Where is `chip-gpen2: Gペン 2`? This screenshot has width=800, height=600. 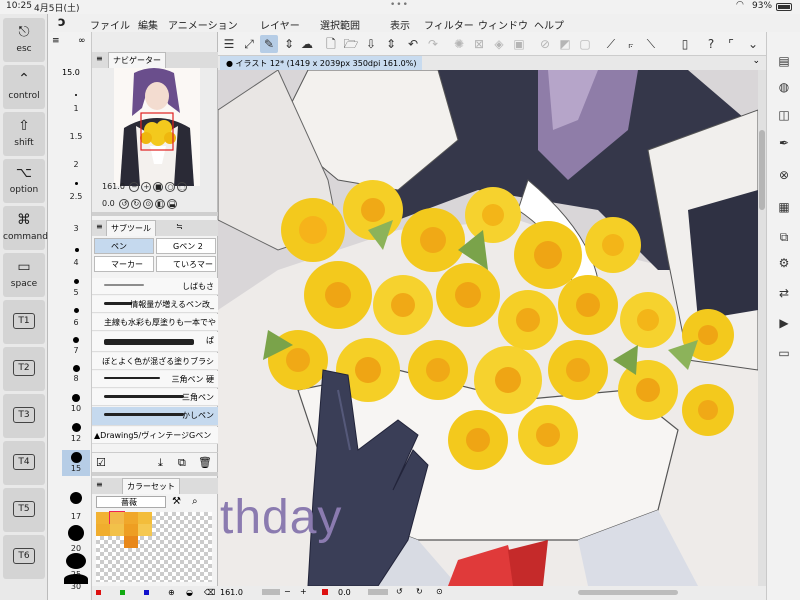
chip-gpen2: Gペン 2 is located at coordinates (186, 246).